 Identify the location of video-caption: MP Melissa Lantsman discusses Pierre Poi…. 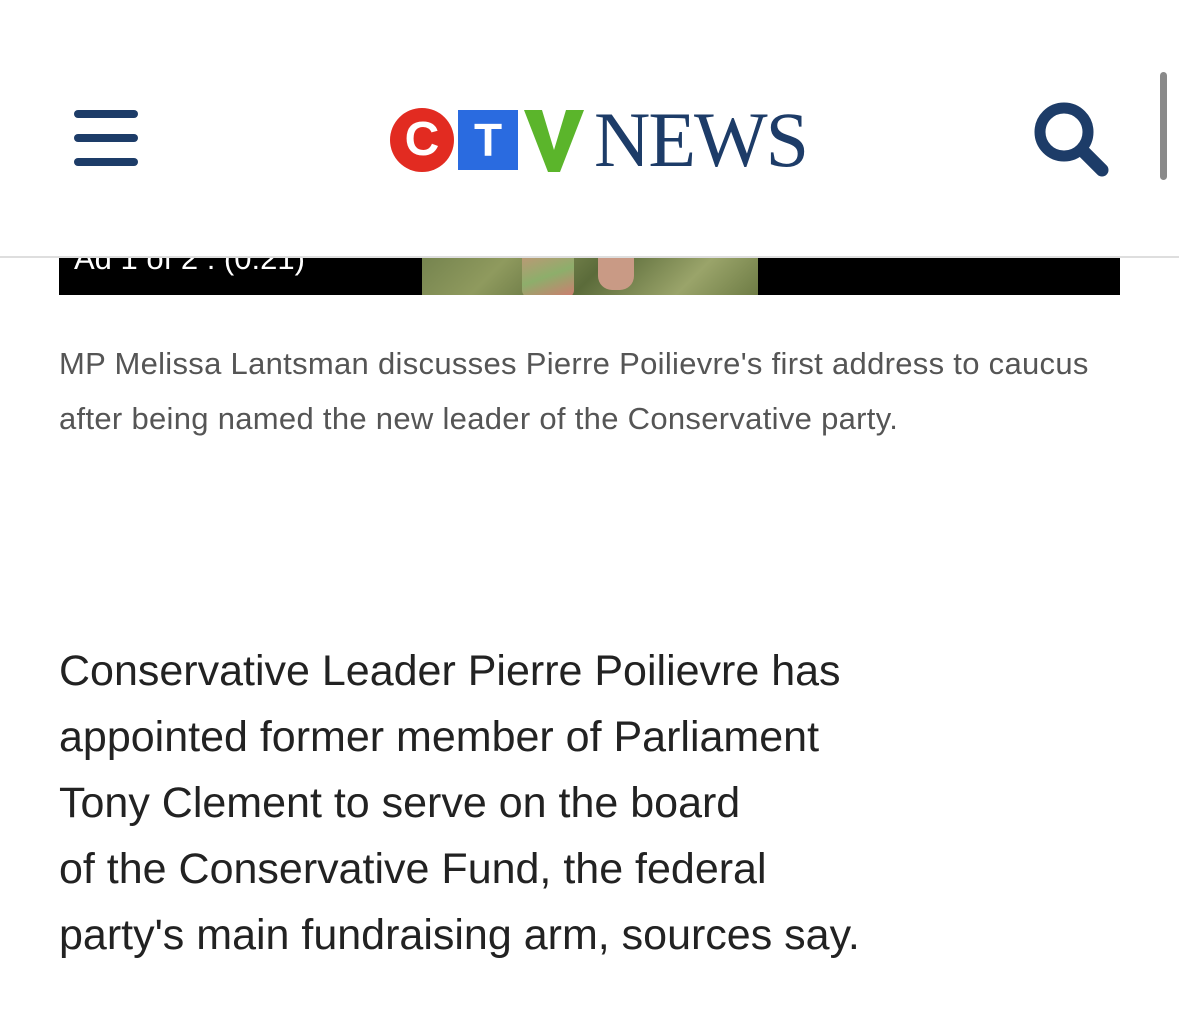
(574, 391).